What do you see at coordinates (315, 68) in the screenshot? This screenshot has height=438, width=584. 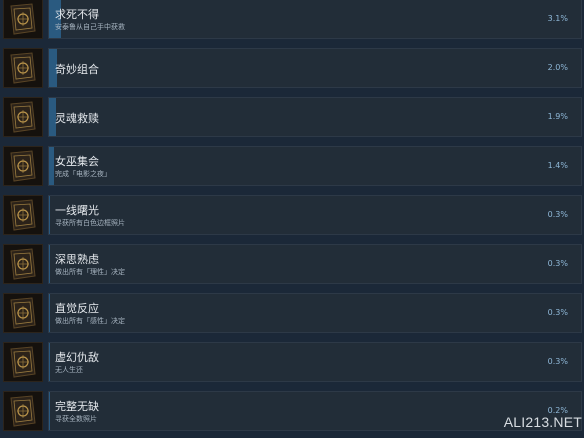 I see `achievement-progress-bar: 奇妙组合 2.0%` at bounding box center [315, 68].